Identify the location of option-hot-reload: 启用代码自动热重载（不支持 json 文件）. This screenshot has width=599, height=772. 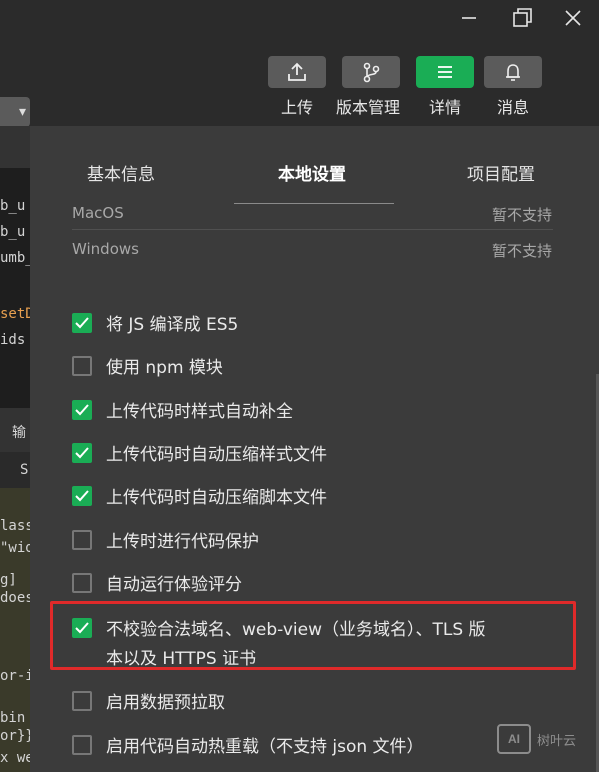
(307, 747).